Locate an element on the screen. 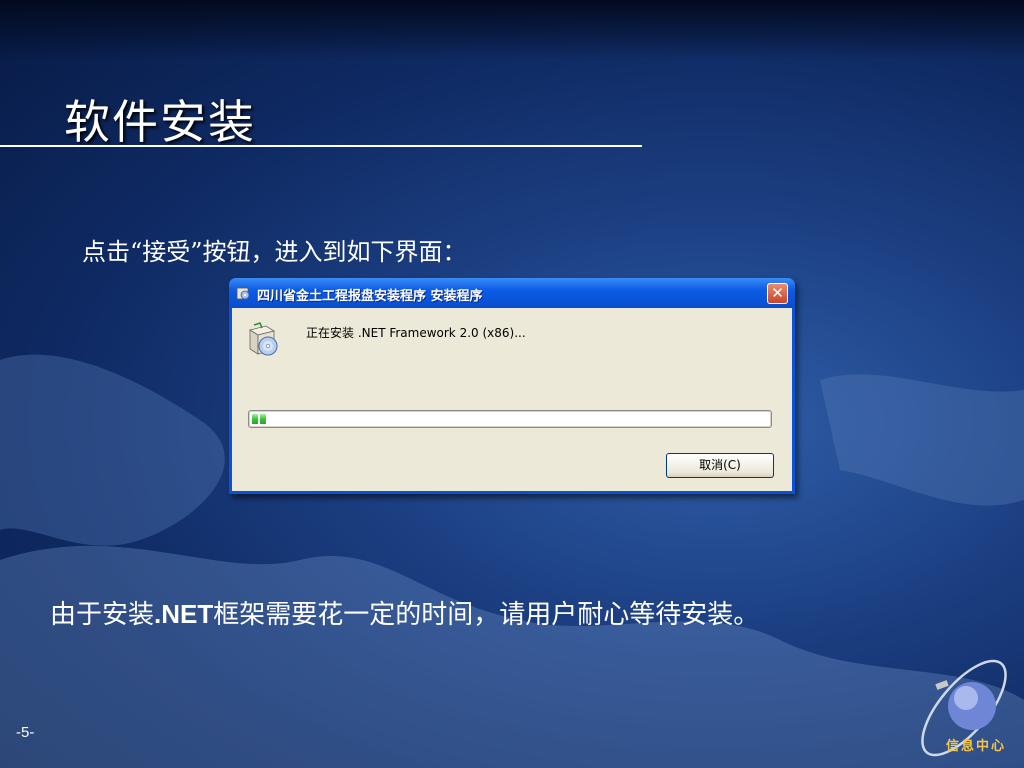 The image size is (1024, 768). installer-icon is located at coordinates (243, 293).